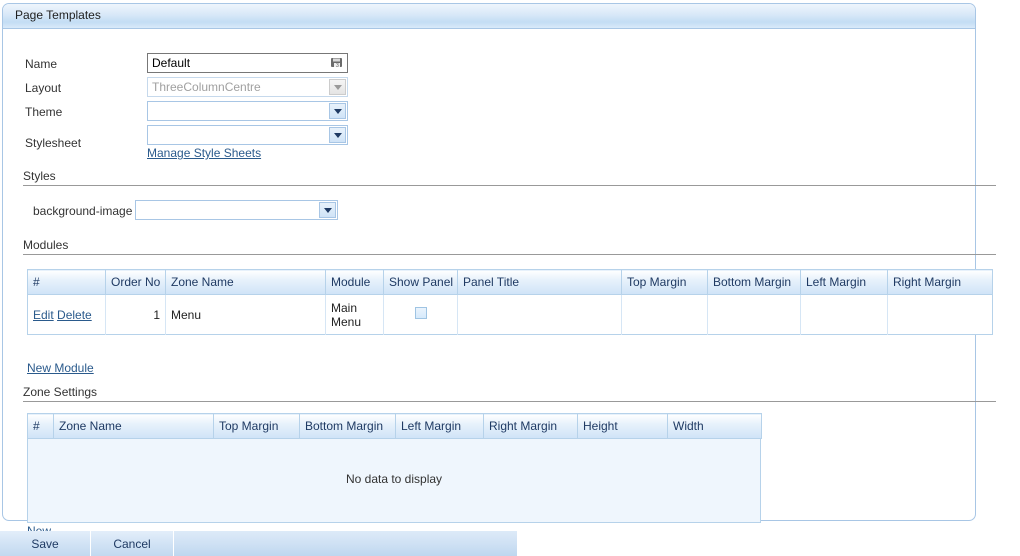 The height and width of the screenshot is (556, 1020). Describe the element at coordinates (354, 314) in the screenshot. I see `cell-module: Main Menu` at that location.